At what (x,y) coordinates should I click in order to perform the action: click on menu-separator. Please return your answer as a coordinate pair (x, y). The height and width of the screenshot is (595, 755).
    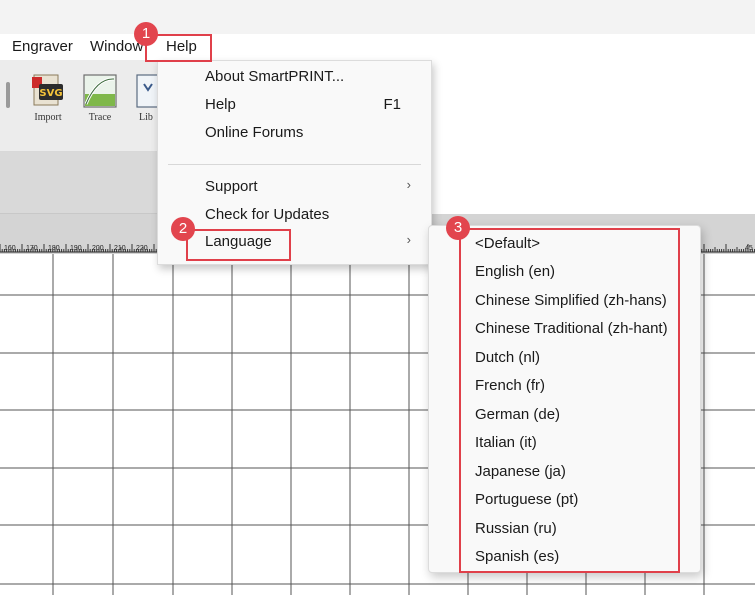
    Looking at the image, I should click on (294, 164).